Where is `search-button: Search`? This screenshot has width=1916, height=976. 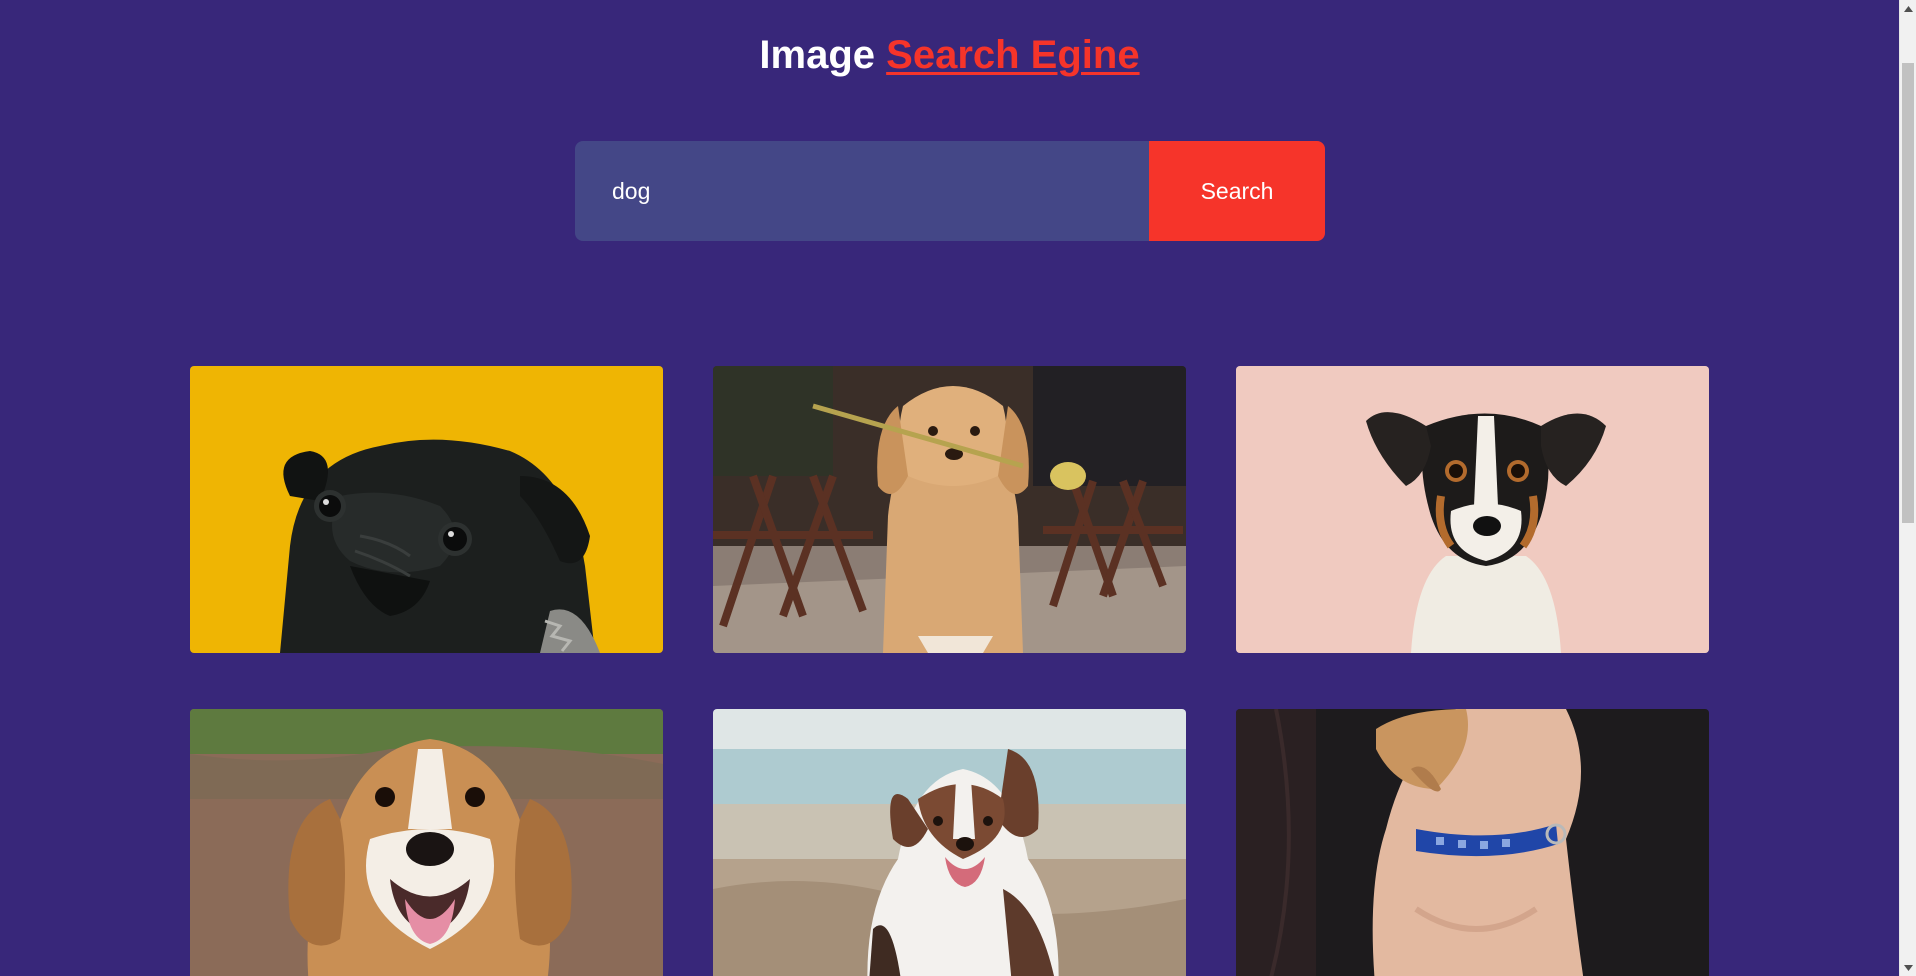
search-button: Search is located at coordinates (1237, 191).